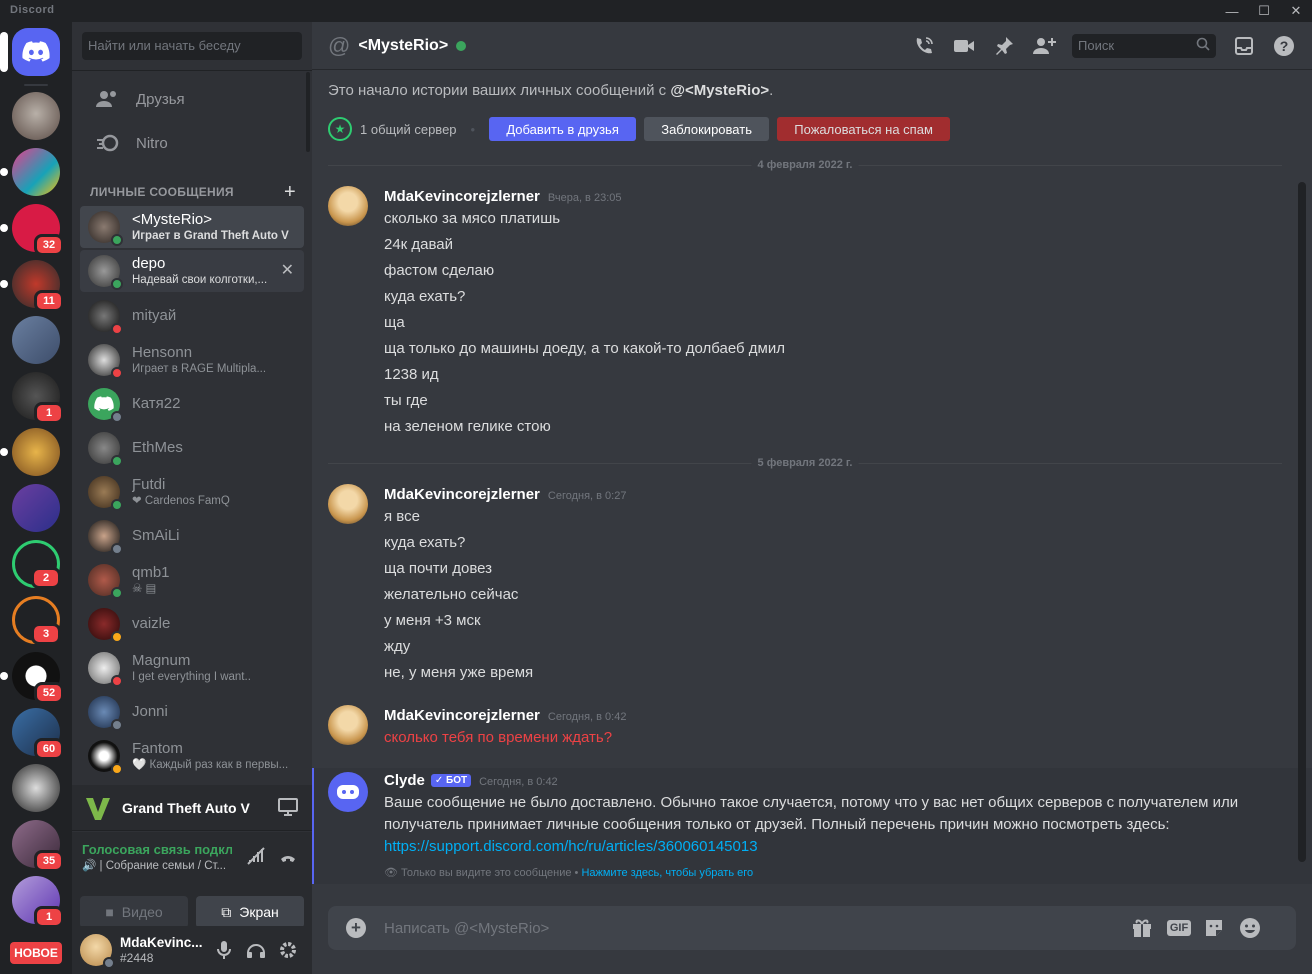 The image size is (1312, 974). Describe the element at coordinates (192, 580) in the screenshot. I see `dm-item-qmb1: qmb1 ☠ ▤` at that location.